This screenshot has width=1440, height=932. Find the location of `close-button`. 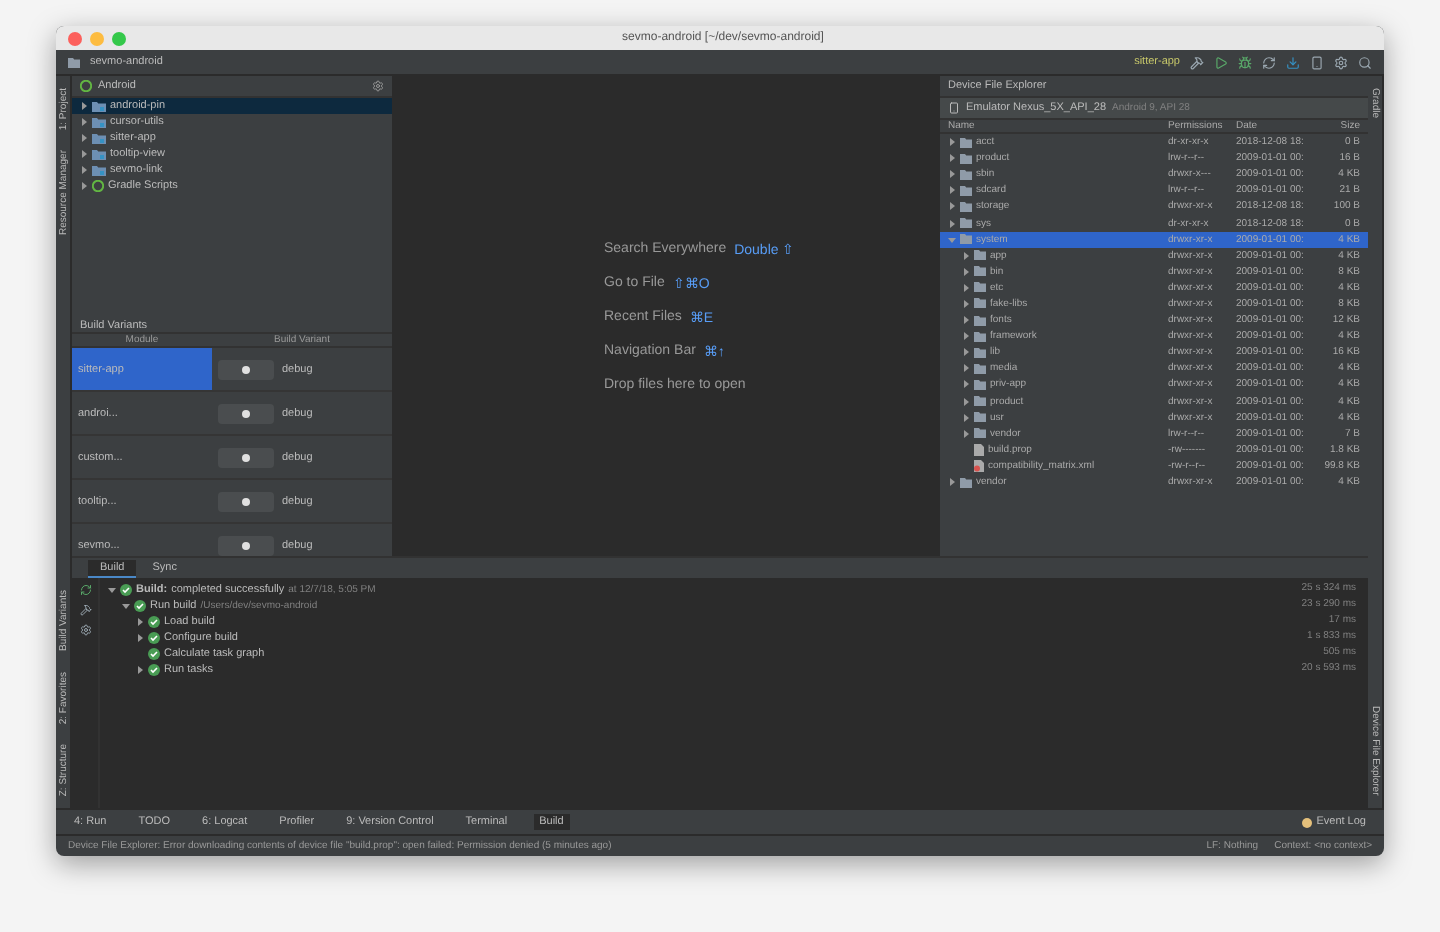

close-button is located at coordinates (75, 38).